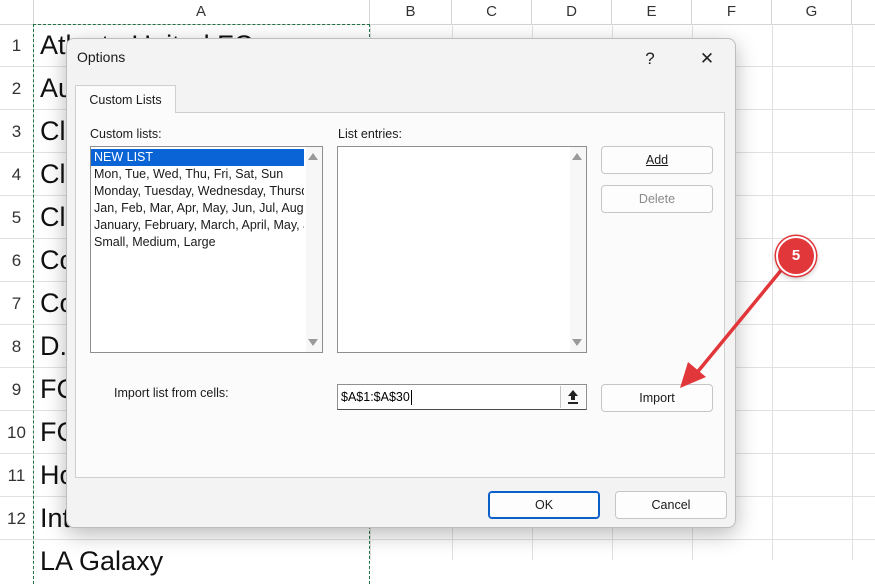  What do you see at coordinates (739, 321) in the screenshot?
I see `arrow-shaft` at bounding box center [739, 321].